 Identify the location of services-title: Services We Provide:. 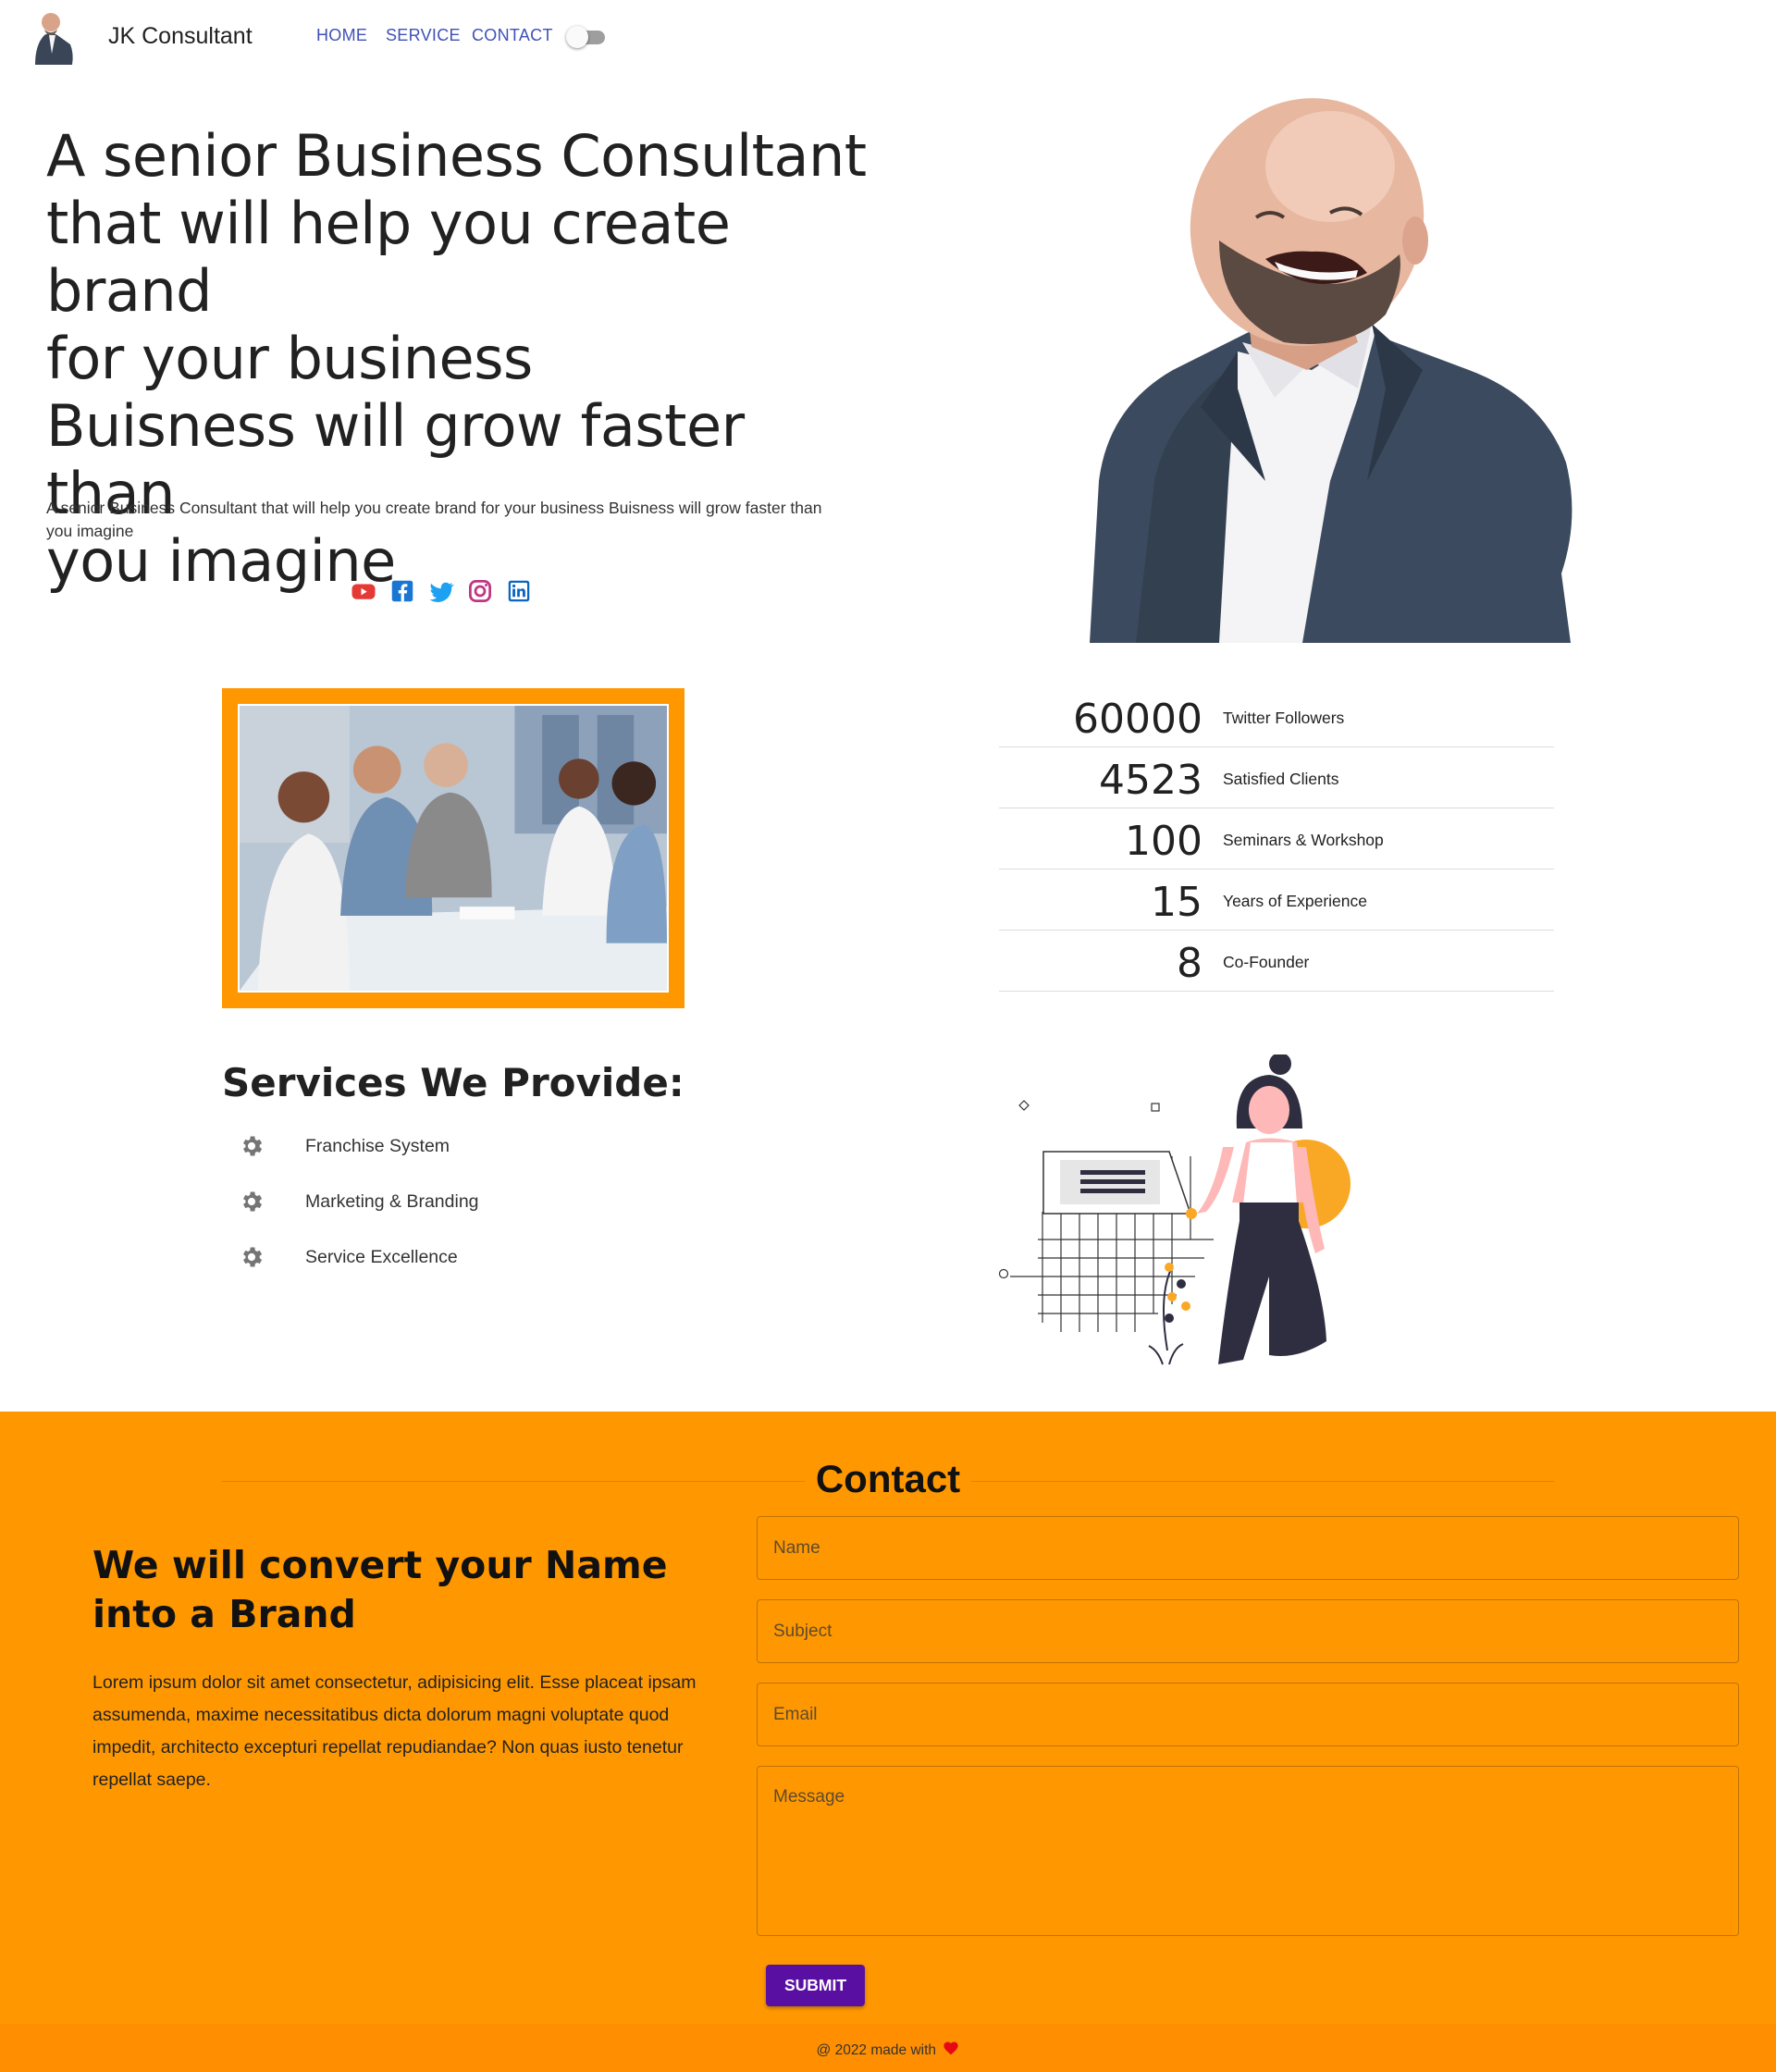
(453, 1083).